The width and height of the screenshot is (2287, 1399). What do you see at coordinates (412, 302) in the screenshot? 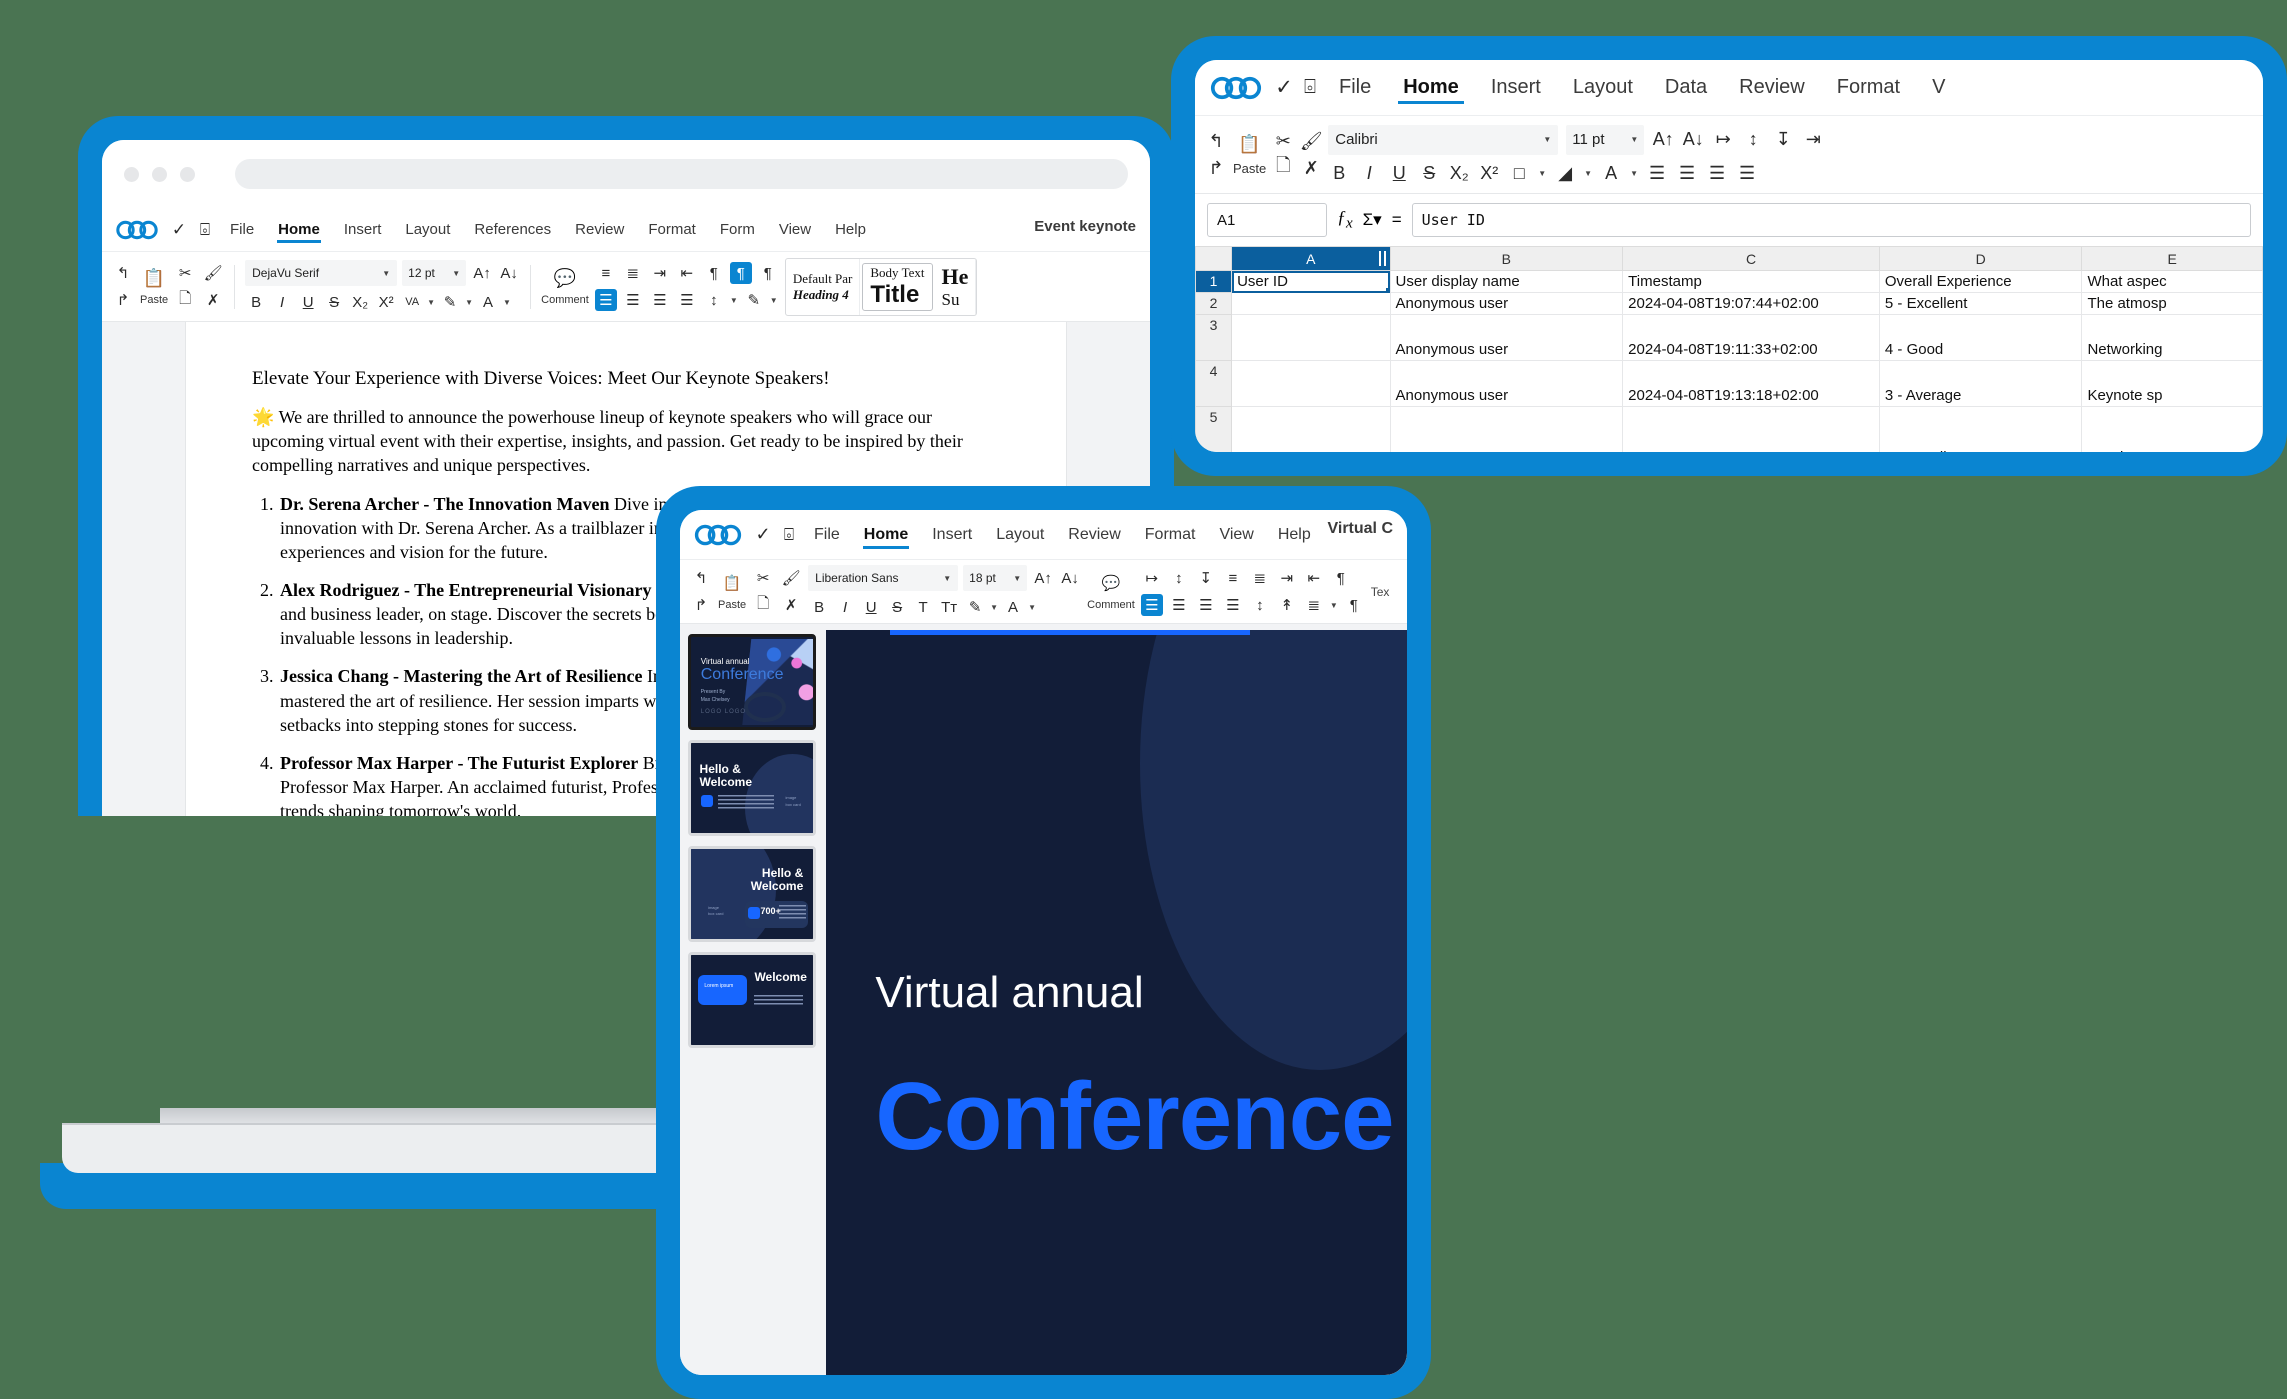
I see `character-spacing-button: VA` at bounding box center [412, 302].